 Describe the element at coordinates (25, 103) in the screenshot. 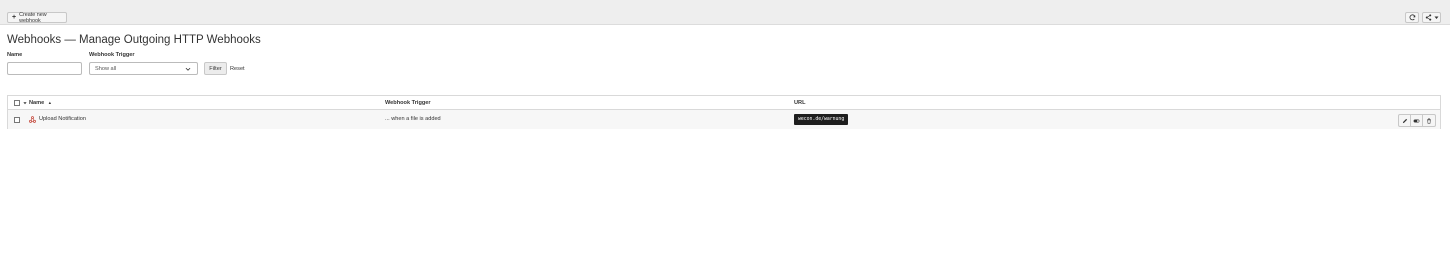

I see `select-menu-caret-icon` at that location.